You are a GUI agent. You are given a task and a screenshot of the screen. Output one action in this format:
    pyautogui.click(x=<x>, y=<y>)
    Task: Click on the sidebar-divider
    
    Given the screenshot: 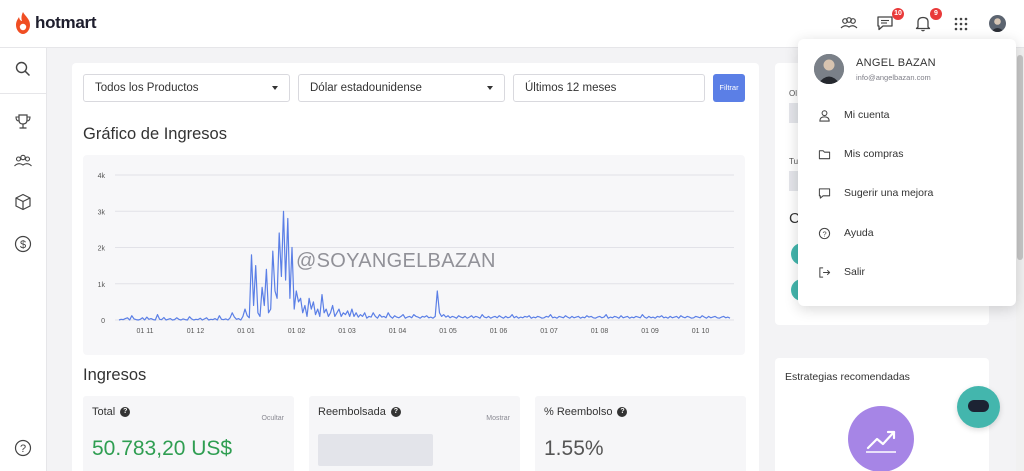 What is the action you would take?
    pyautogui.click(x=23, y=93)
    